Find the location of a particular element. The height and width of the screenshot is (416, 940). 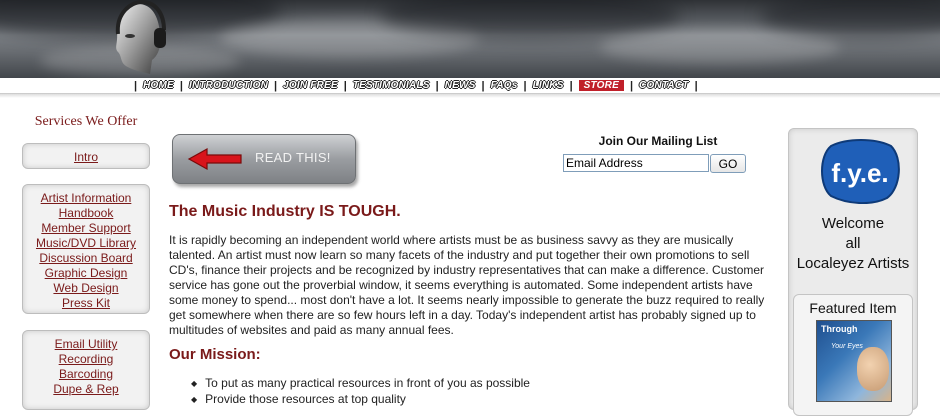

sidebar-link-intro: Intro is located at coordinates (86, 157).